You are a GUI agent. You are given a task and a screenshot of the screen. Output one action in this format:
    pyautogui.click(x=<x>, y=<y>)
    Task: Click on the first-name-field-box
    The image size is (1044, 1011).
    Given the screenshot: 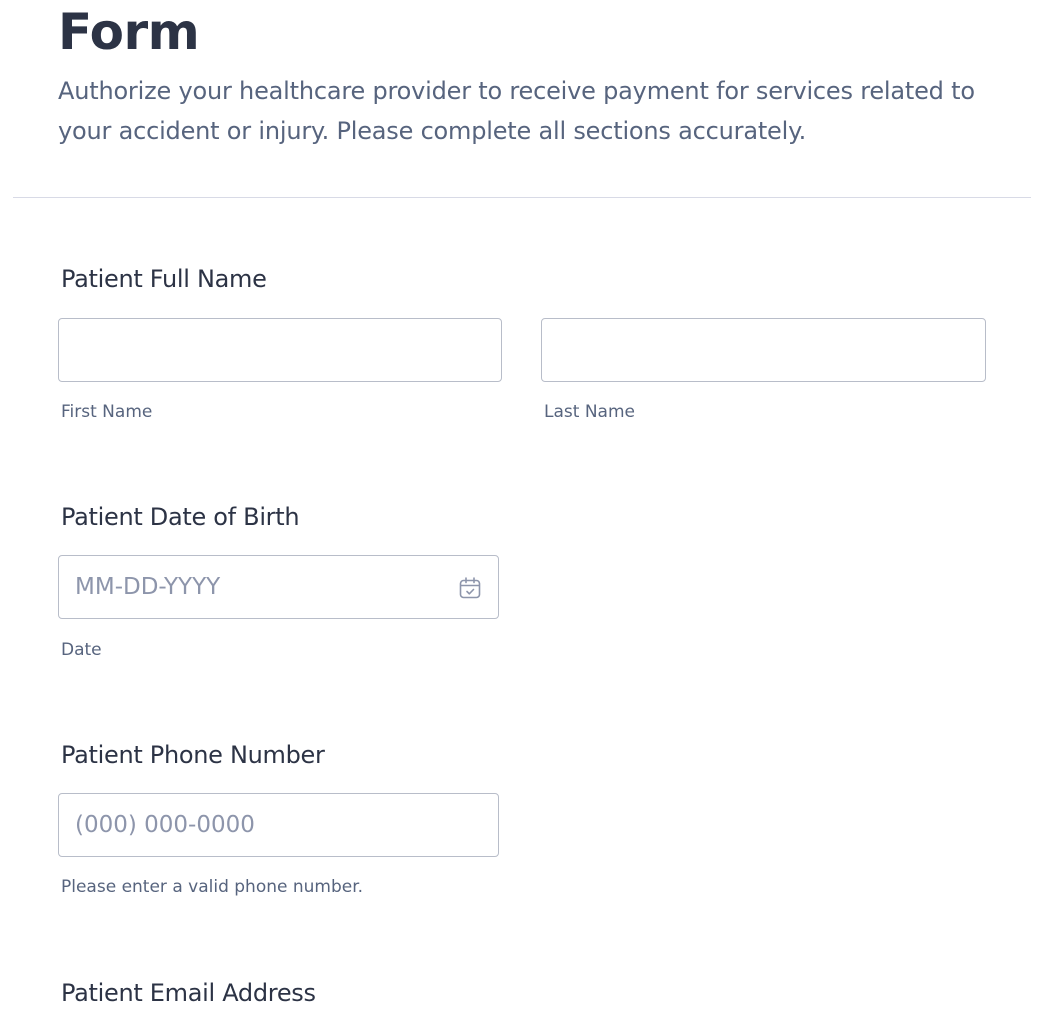 What is the action you would take?
    pyautogui.click(x=280, y=350)
    